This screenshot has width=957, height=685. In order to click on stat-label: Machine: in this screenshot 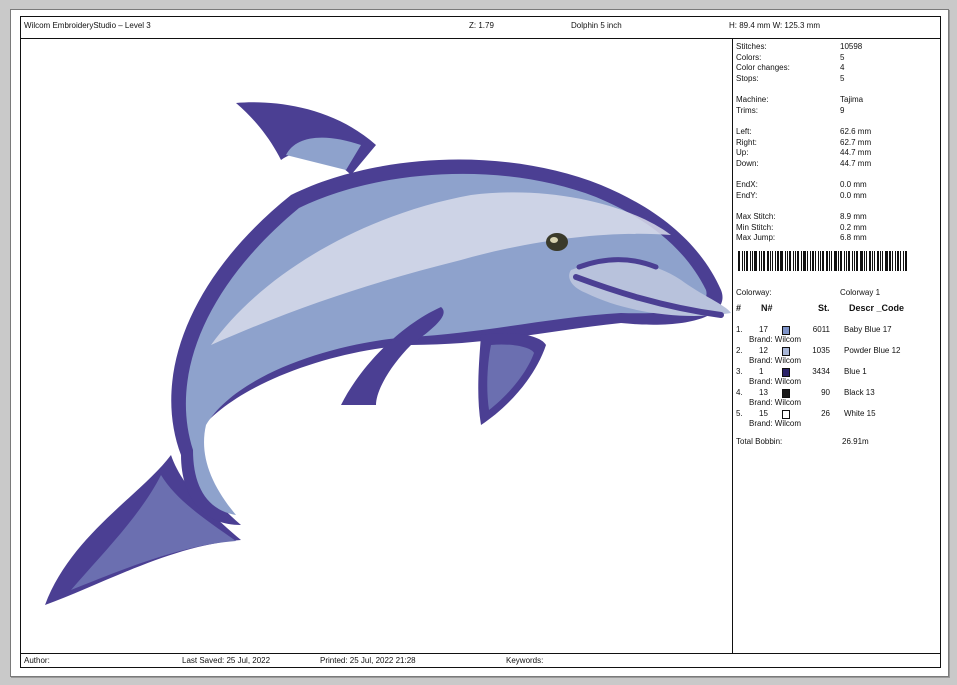, I will do `click(752, 99)`.